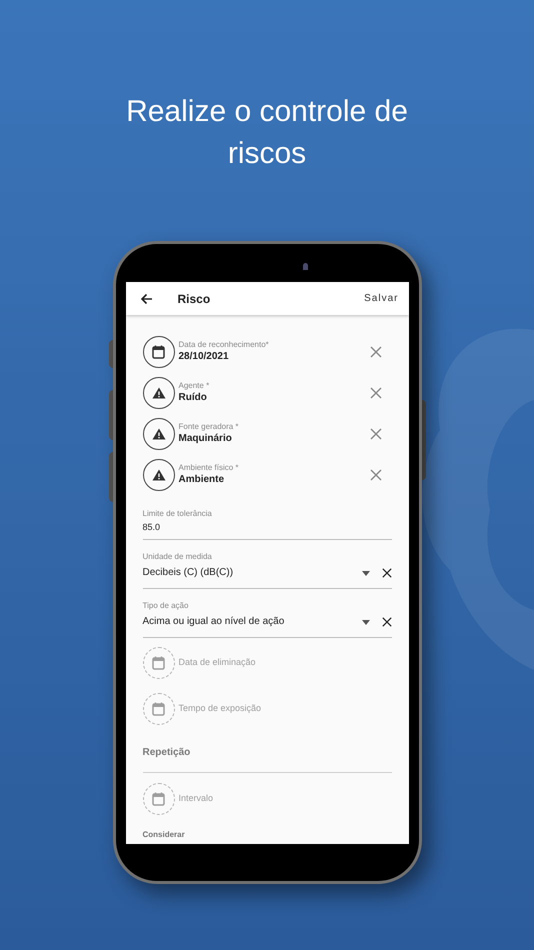 This screenshot has width=534, height=950. Describe the element at coordinates (166, 606) in the screenshot. I see `field-label: Tipo de ação` at that location.